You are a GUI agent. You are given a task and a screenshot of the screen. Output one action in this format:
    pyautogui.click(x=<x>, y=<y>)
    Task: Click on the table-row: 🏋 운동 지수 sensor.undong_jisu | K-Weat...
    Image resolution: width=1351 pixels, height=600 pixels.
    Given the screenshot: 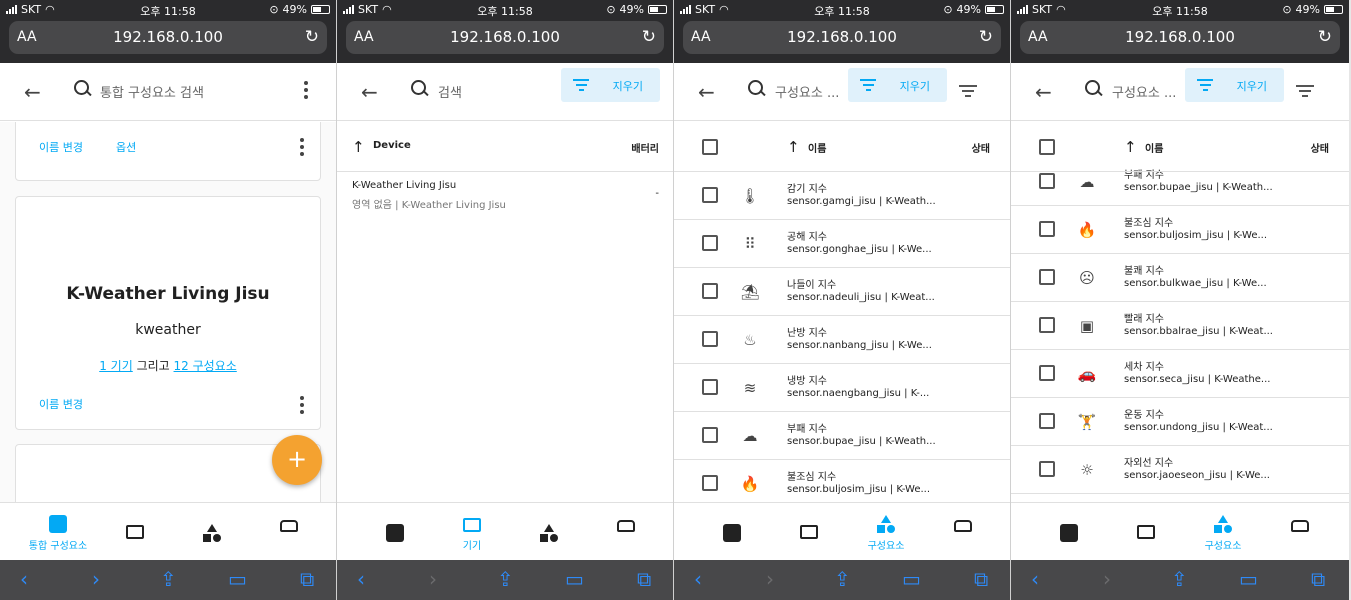 What is the action you would take?
    pyautogui.click(x=1180, y=422)
    